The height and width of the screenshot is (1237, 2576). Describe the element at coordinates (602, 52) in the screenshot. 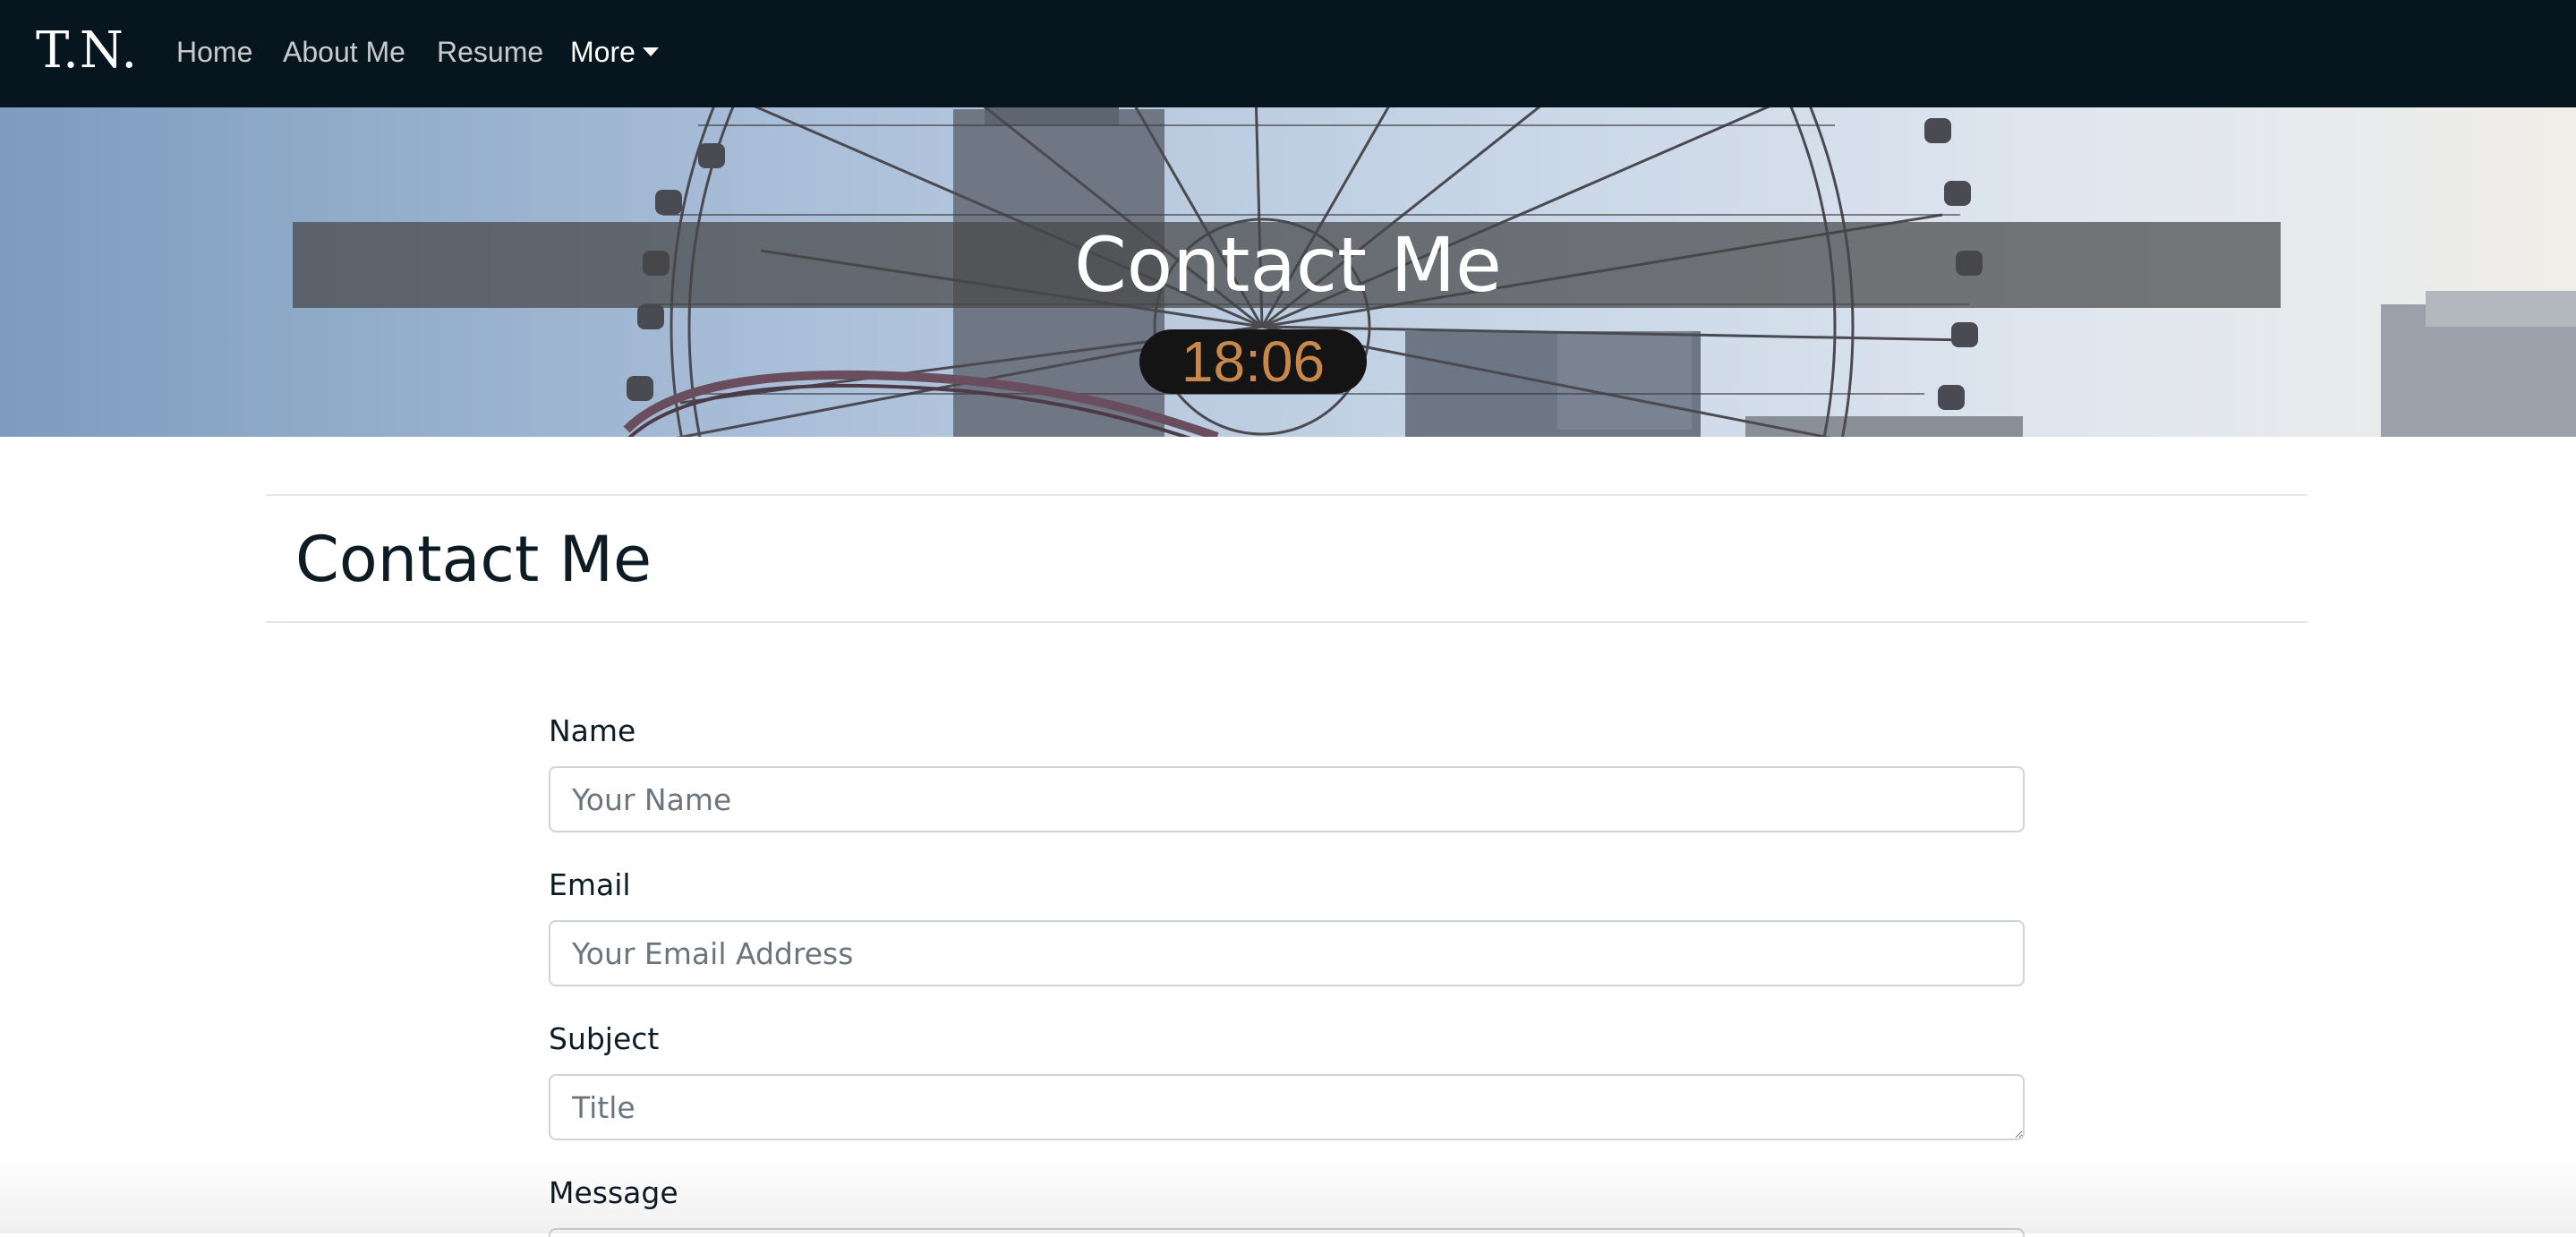

I see `nav-dropdown-more-label: More` at that location.